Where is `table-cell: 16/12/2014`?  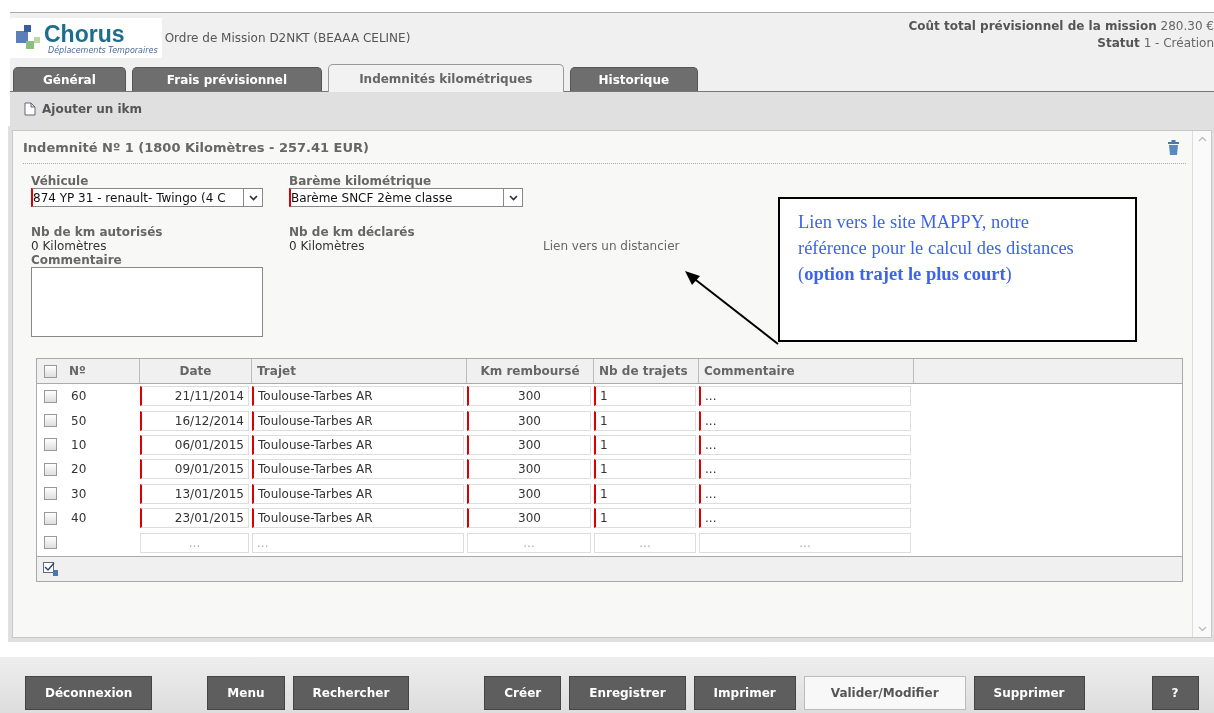
table-cell: 16/12/2014 is located at coordinates (194, 420).